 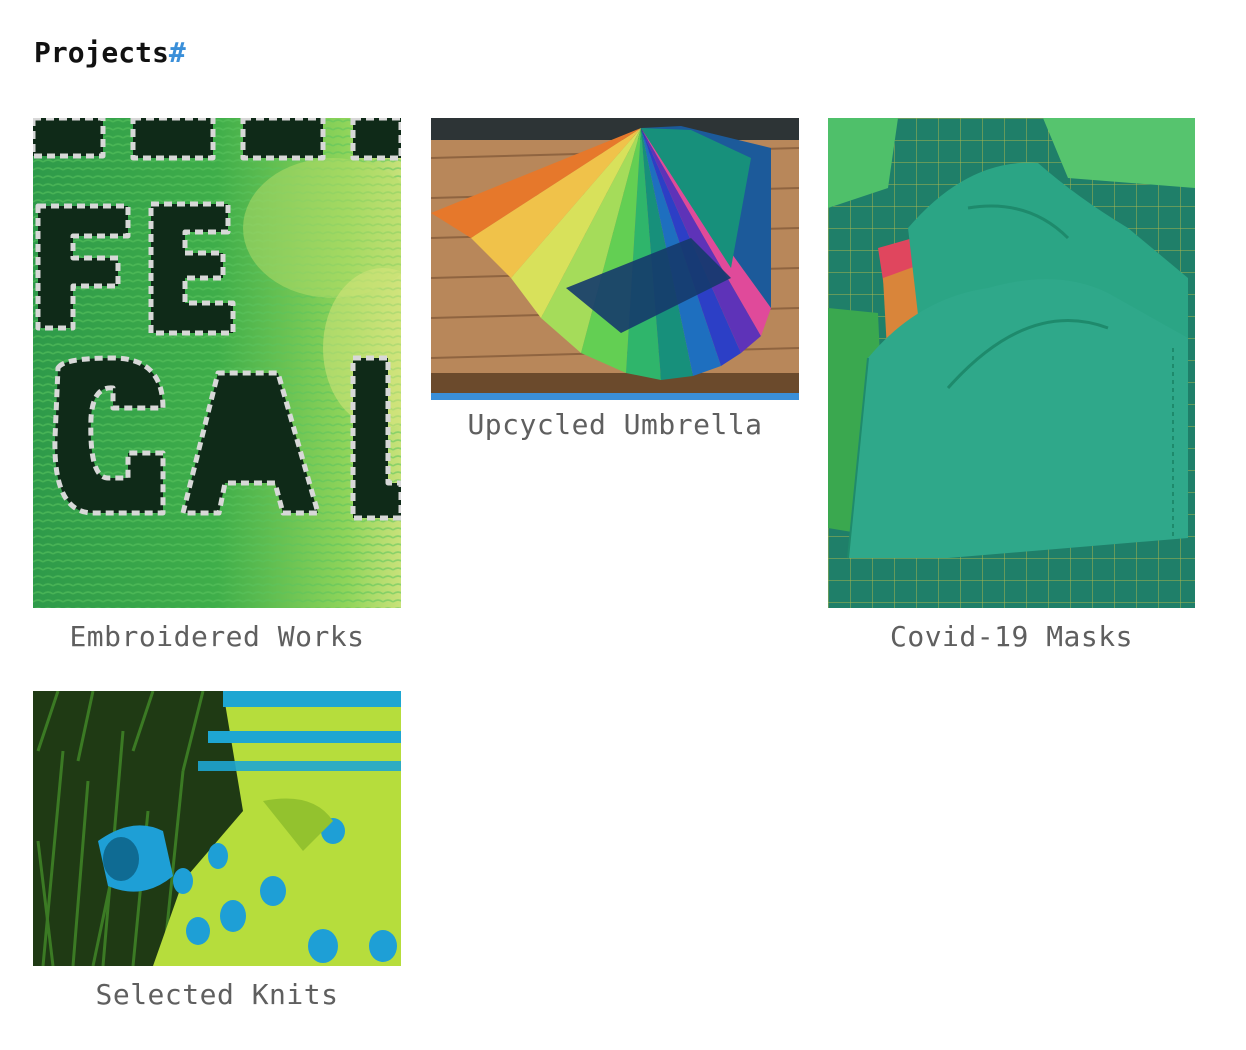 I want to click on active-underline, so click(x=615, y=396).